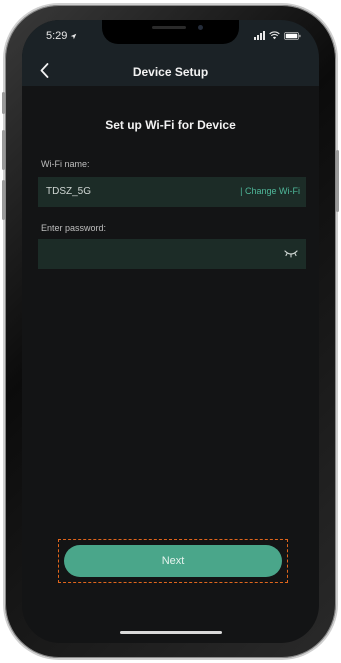  Describe the element at coordinates (3, 103) in the screenshot. I see `mute-switch` at that location.